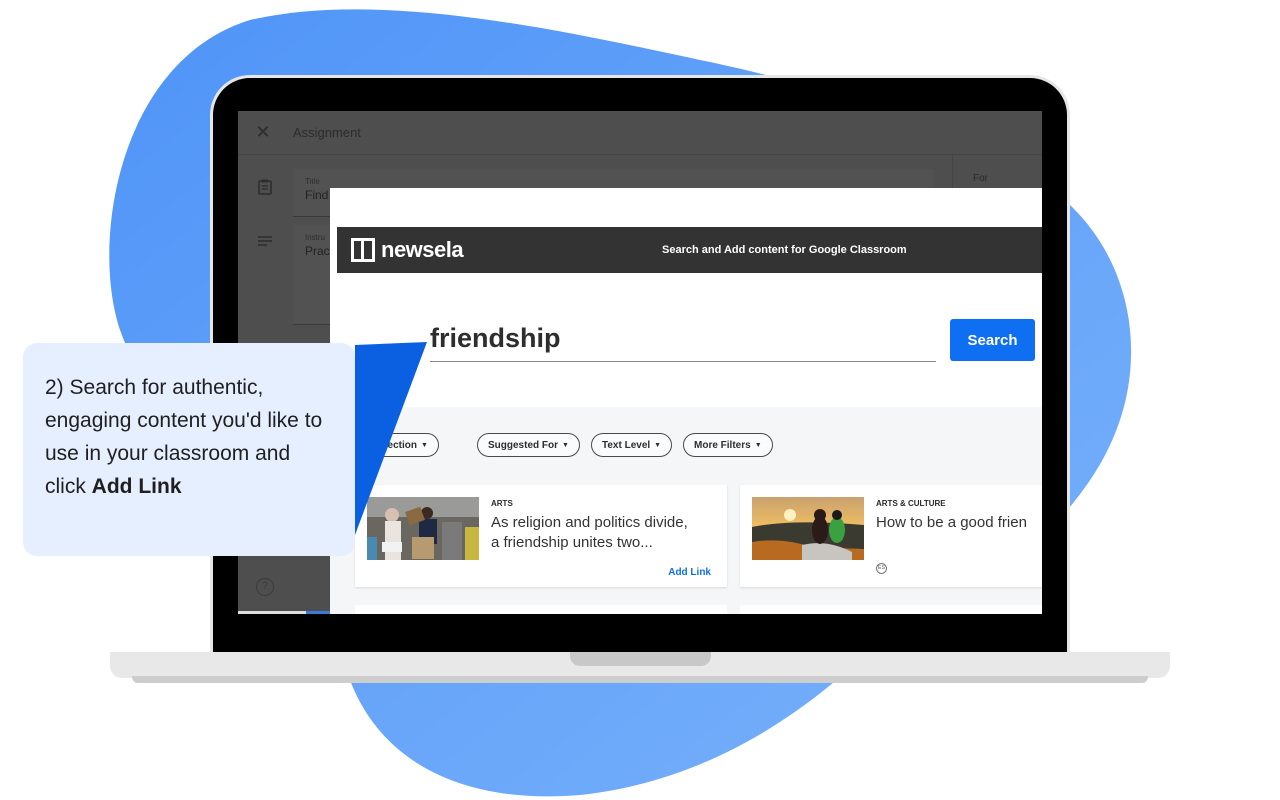 This screenshot has width=1280, height=800. What do you see at coordinates (265, 189) in the screenshot?
I see `clipboard-icon` at bounding box center [265, 189].